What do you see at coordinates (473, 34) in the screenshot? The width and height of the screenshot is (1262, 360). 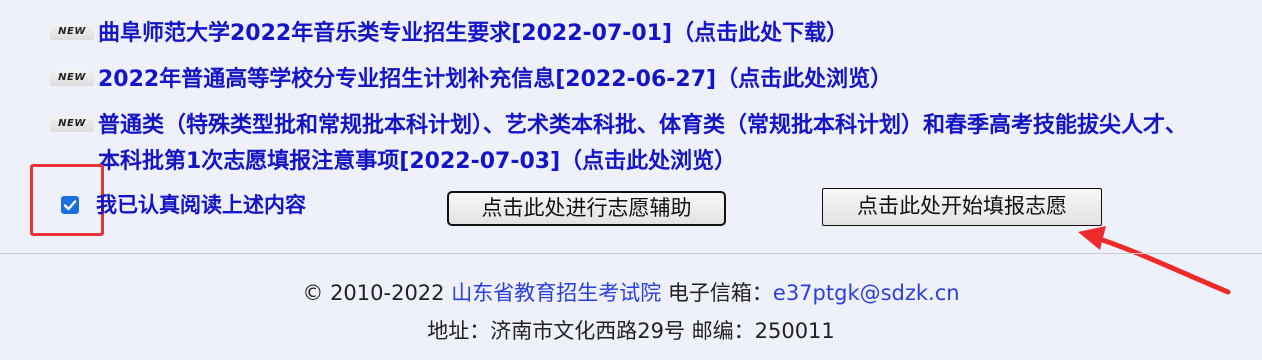 I see `notice-link: 曲阜师范大学2022年音乐类专业招生要求[2022-07-01]（点击此处下载）` at bounding box center [473, 34].